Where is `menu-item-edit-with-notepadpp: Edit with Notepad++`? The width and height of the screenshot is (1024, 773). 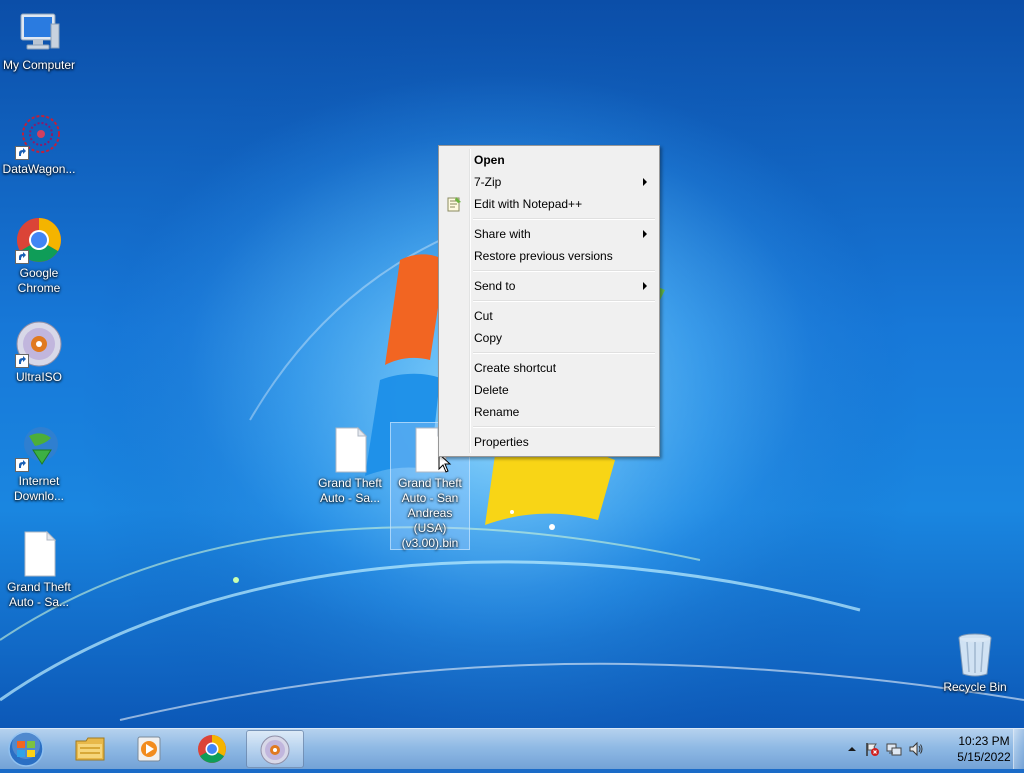 menu-item-edit-with-notepadpp: Edit with Notepad++ is located at coordinates (549, 204).